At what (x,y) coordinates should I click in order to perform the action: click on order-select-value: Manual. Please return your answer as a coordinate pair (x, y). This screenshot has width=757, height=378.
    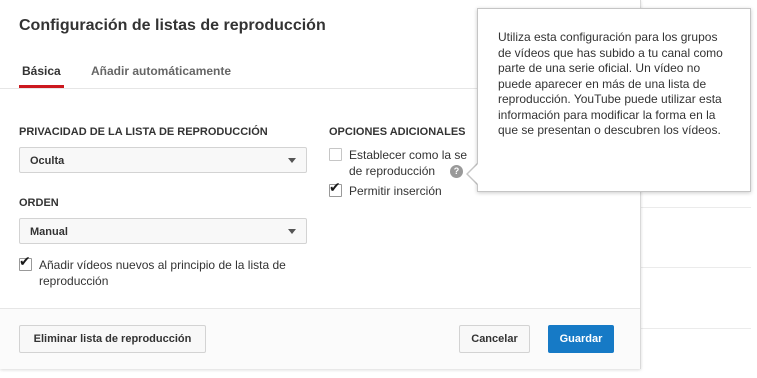
    Looking at the image, I should click on (49, 232).